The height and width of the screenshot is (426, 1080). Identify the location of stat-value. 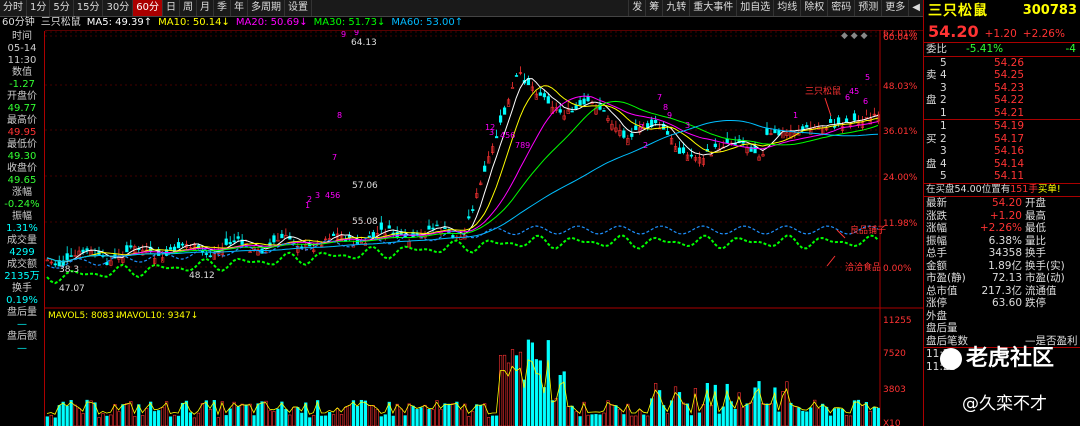
(997, 316).